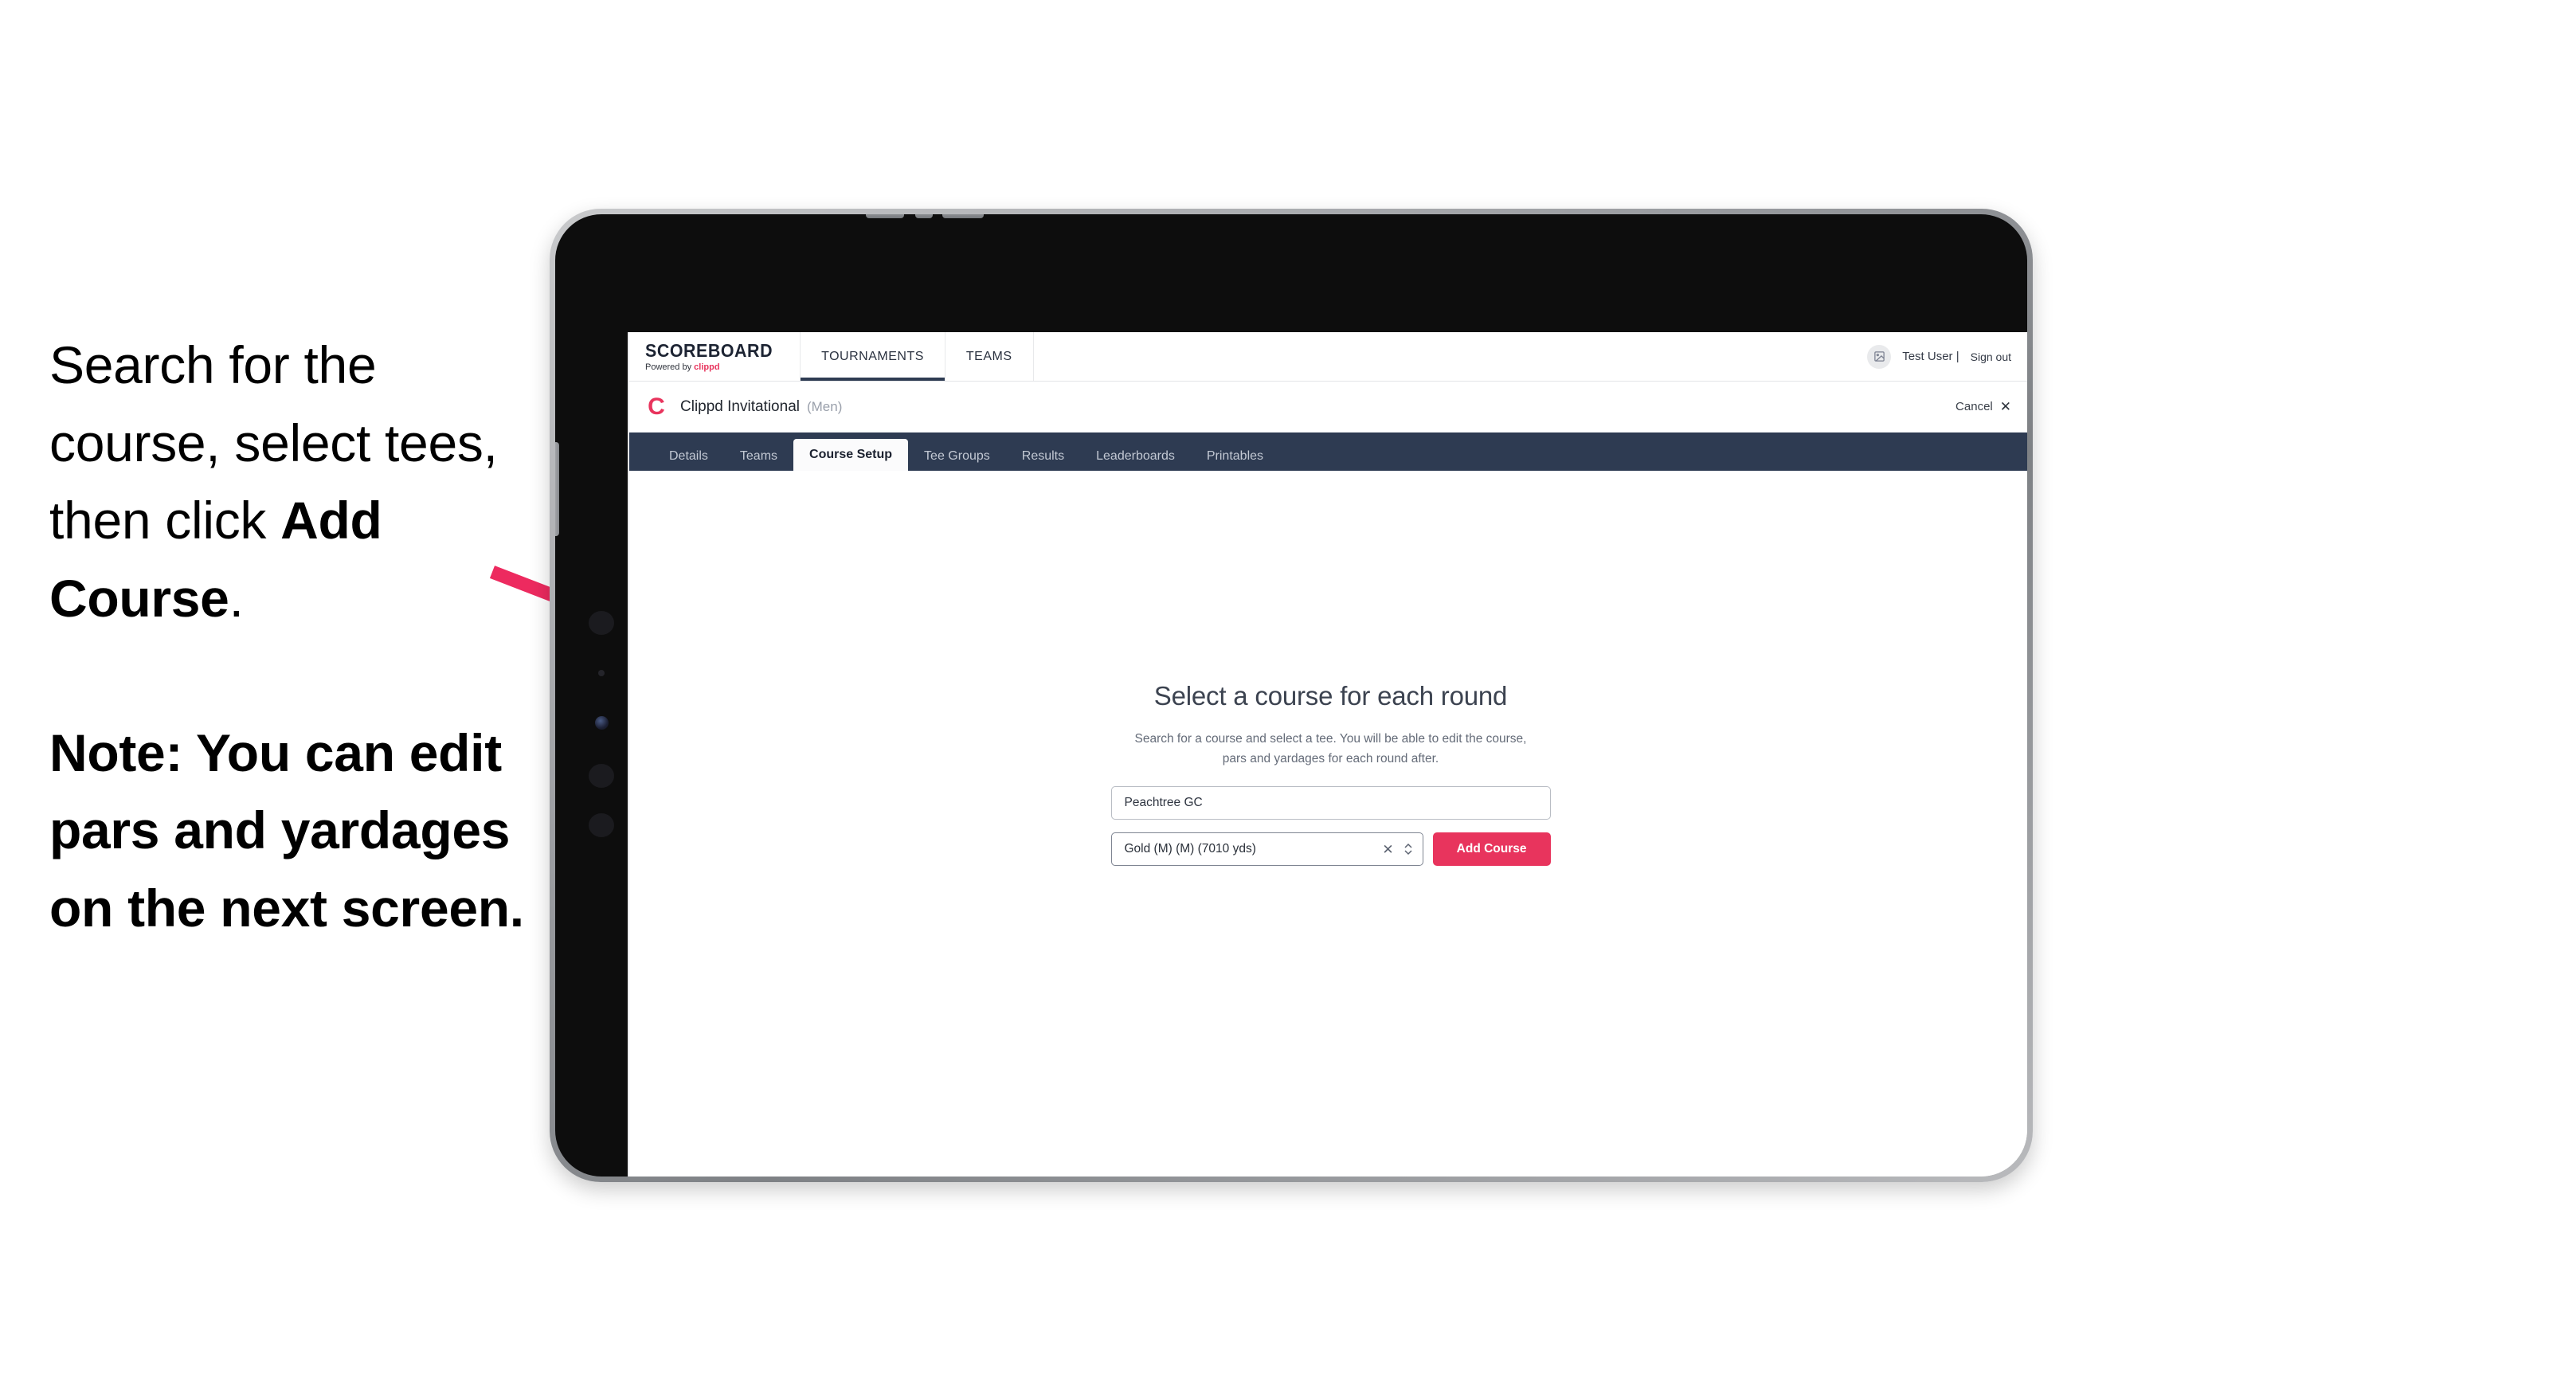  Describe the element at coordinates (601, 623) in the screenshot. I see `device-speaker-hole-icon` at that location.